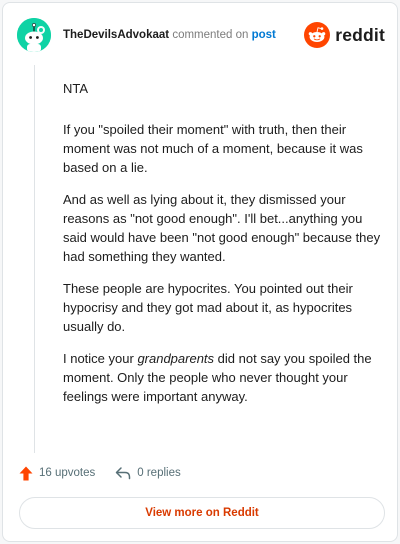  I want to click on reddit-brand: reddit, so click(344, 35).